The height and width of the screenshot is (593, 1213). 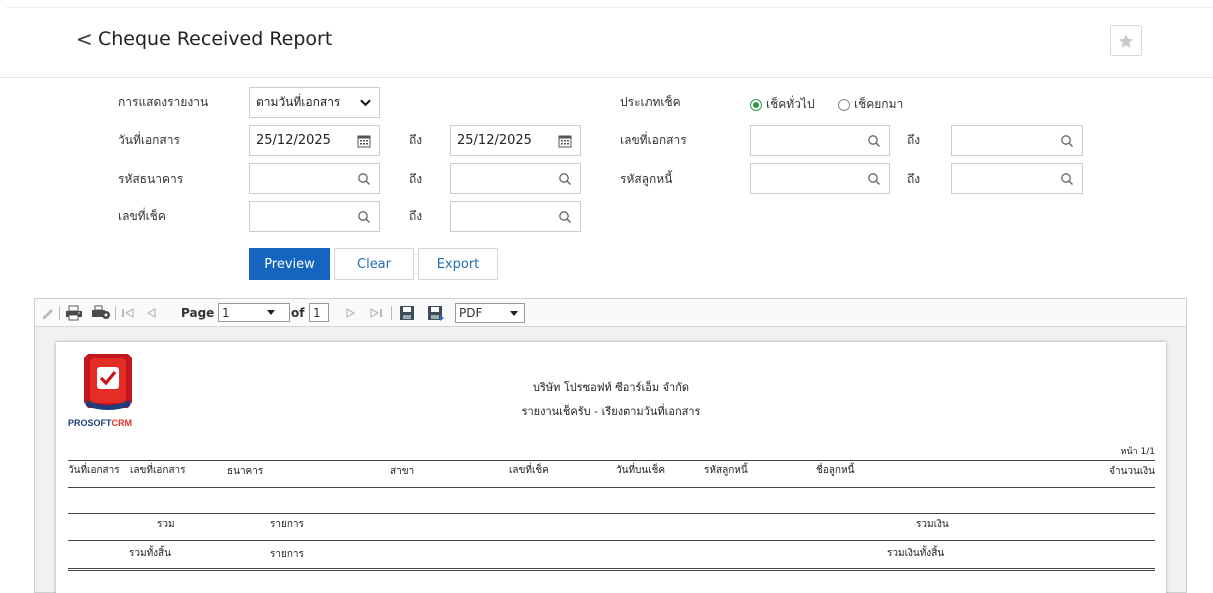 I want to click on radio-unchecked-icon, so click(x=844, y=104).